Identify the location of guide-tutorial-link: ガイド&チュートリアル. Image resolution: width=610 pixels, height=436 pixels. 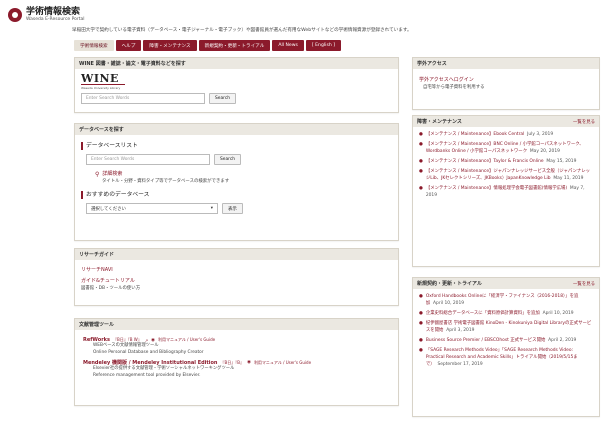
(236, 281).